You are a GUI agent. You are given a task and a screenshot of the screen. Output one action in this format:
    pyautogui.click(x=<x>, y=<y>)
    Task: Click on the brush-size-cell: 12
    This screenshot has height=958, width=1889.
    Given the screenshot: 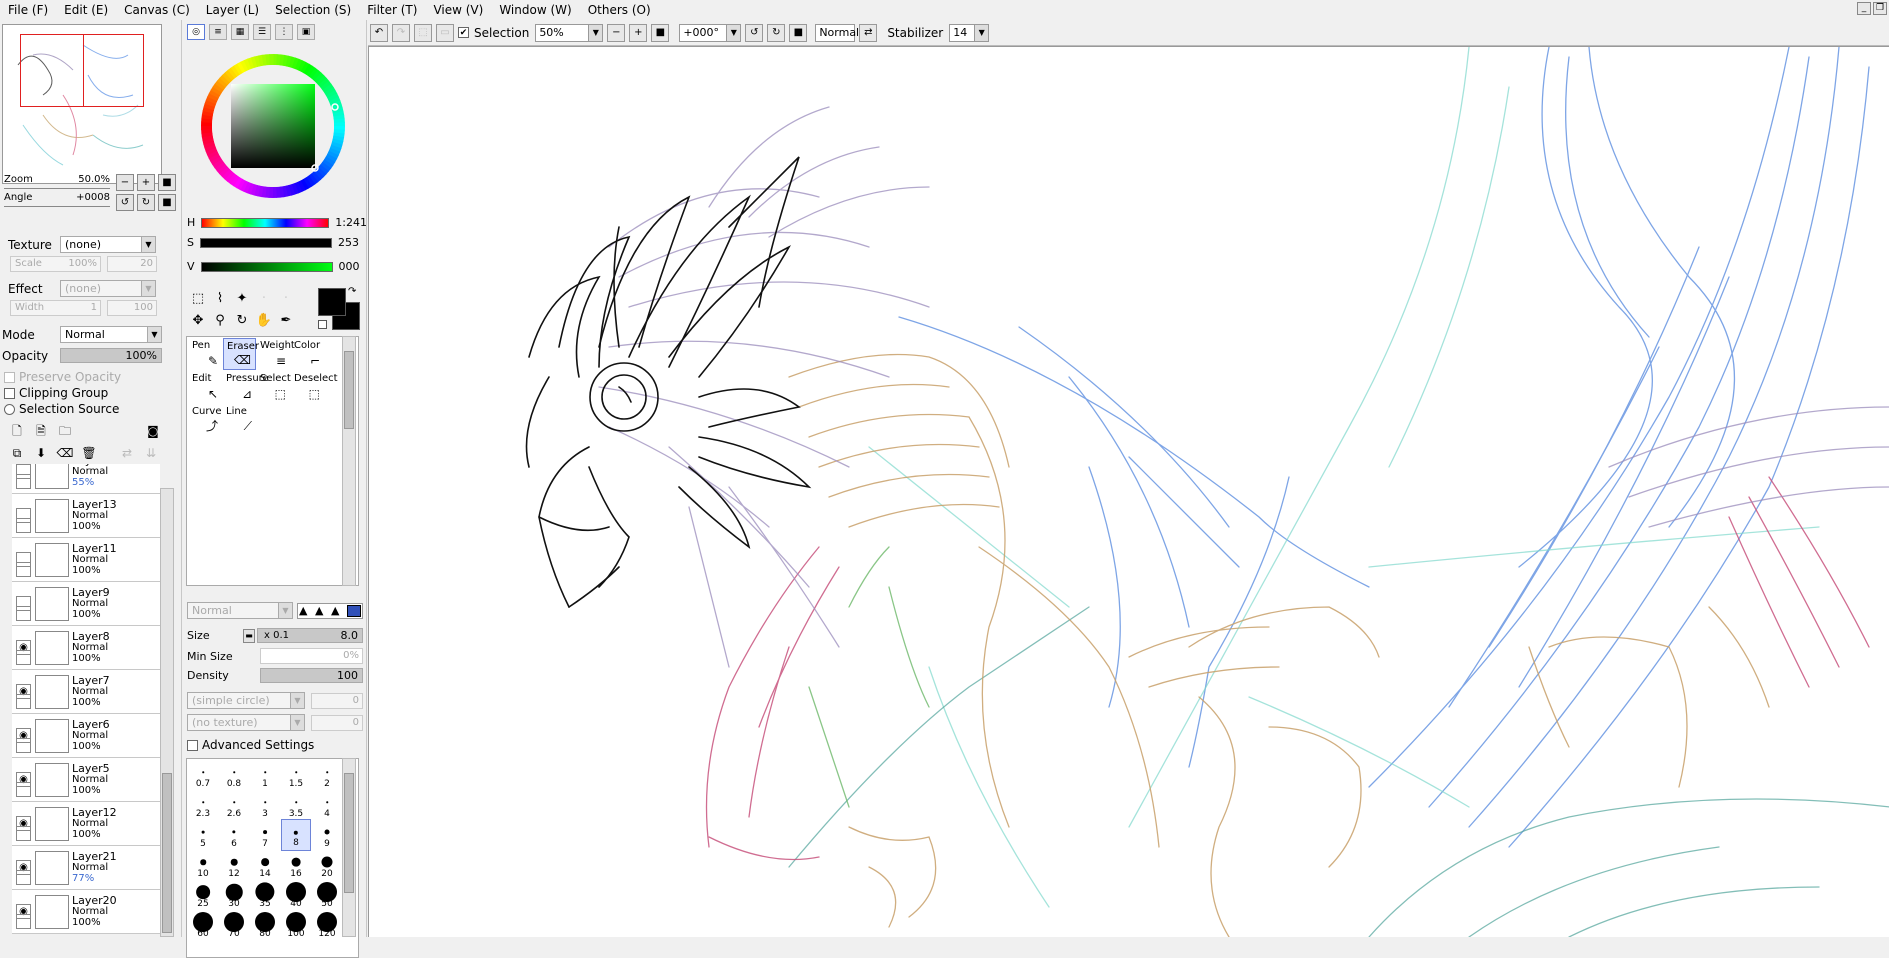 What is the action you would take?
    pyautogui.click(x=234, y=865)
    